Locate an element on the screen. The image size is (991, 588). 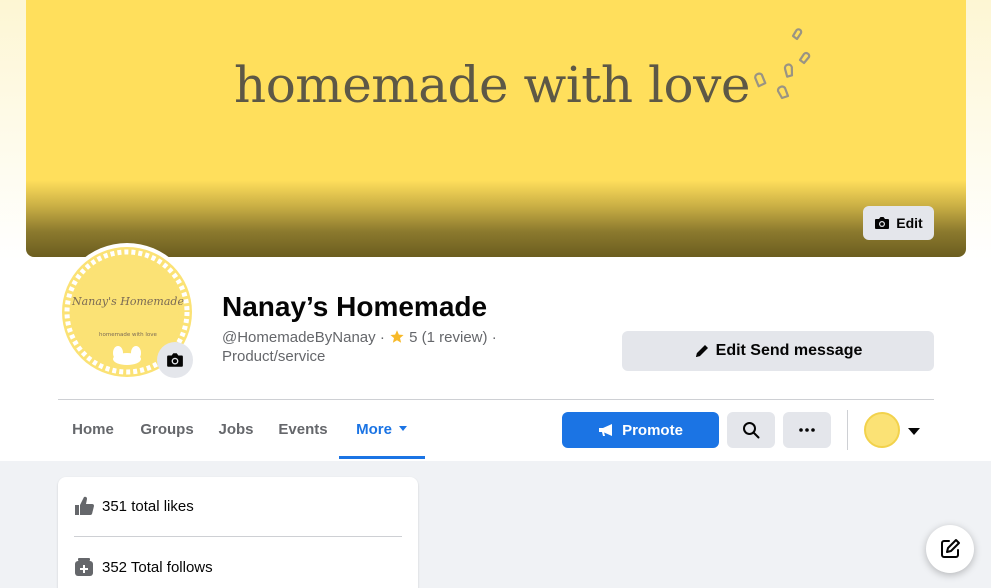
page-category: Product/service is located at coordinates (274, 356).